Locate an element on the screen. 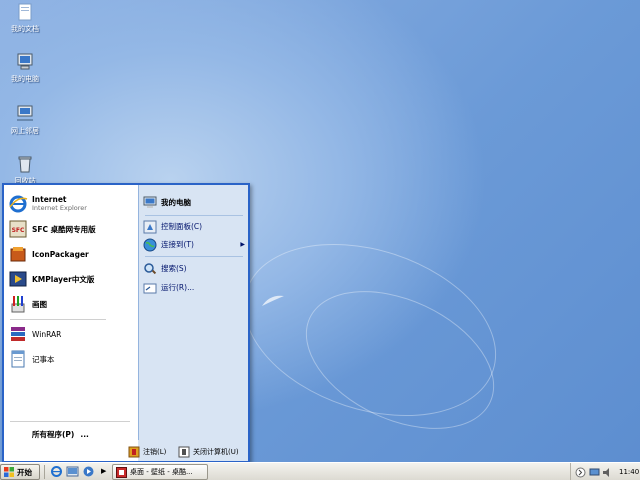 The width and height of the screenshot is (640, 480). my-documents-icon is located at coordinates (25, 12).